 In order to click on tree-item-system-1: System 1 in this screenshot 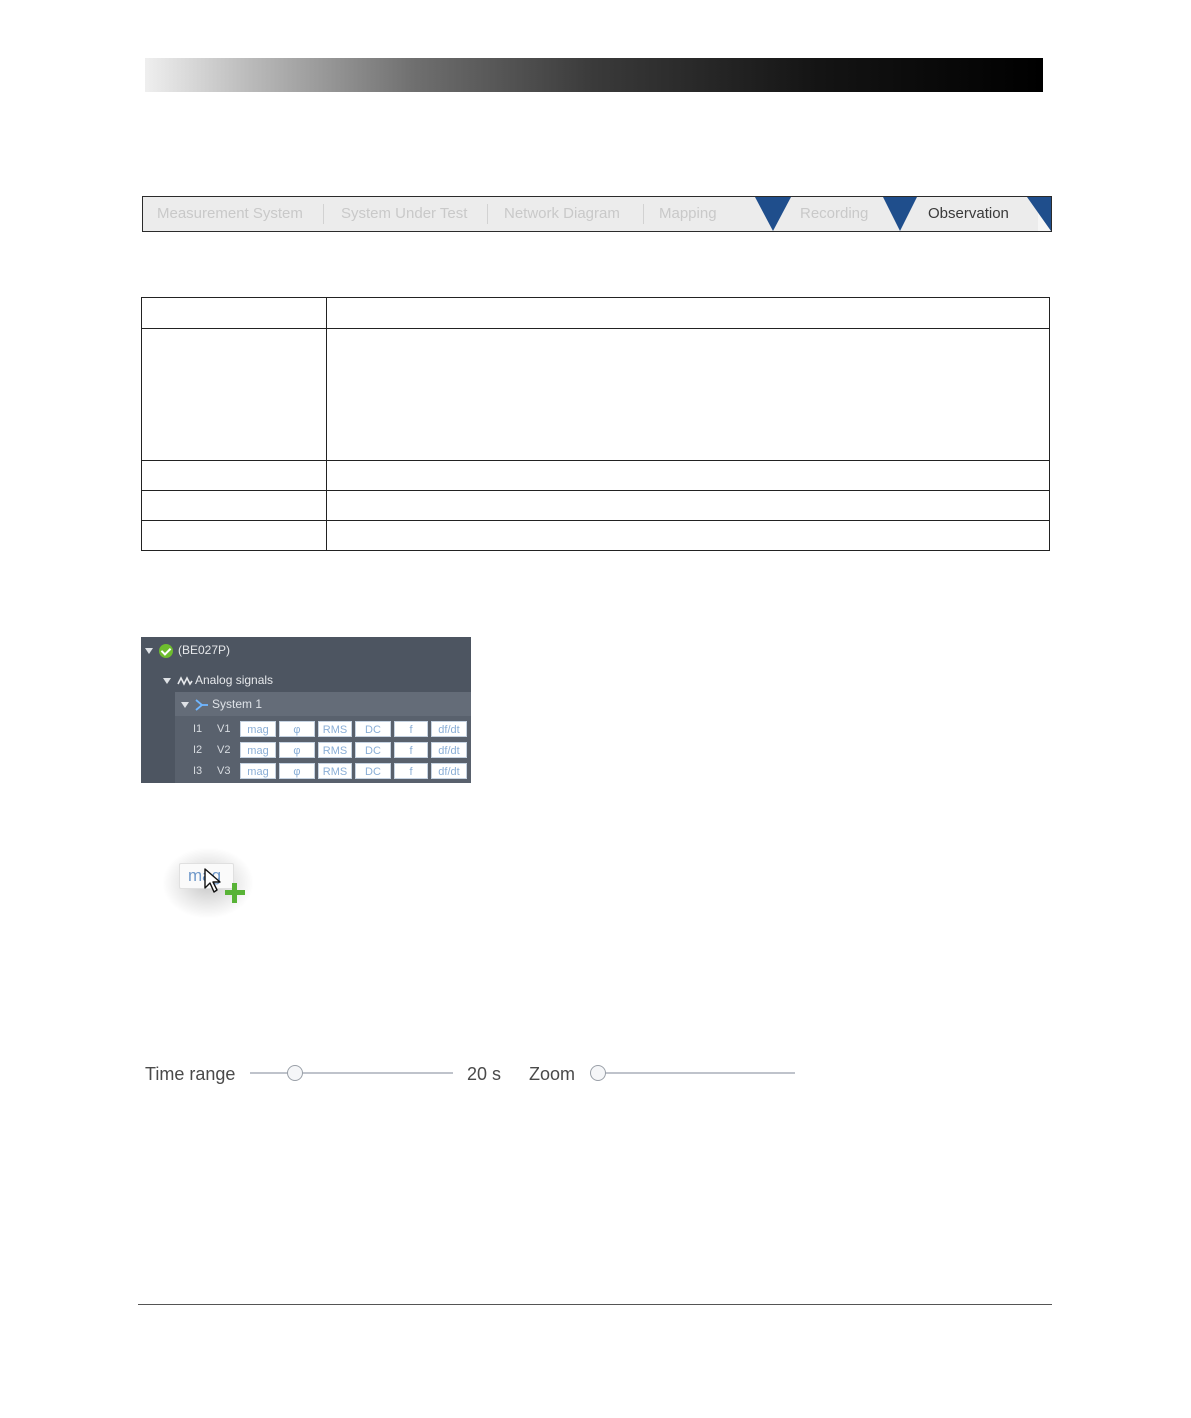, I will do `click(221, 704)`.